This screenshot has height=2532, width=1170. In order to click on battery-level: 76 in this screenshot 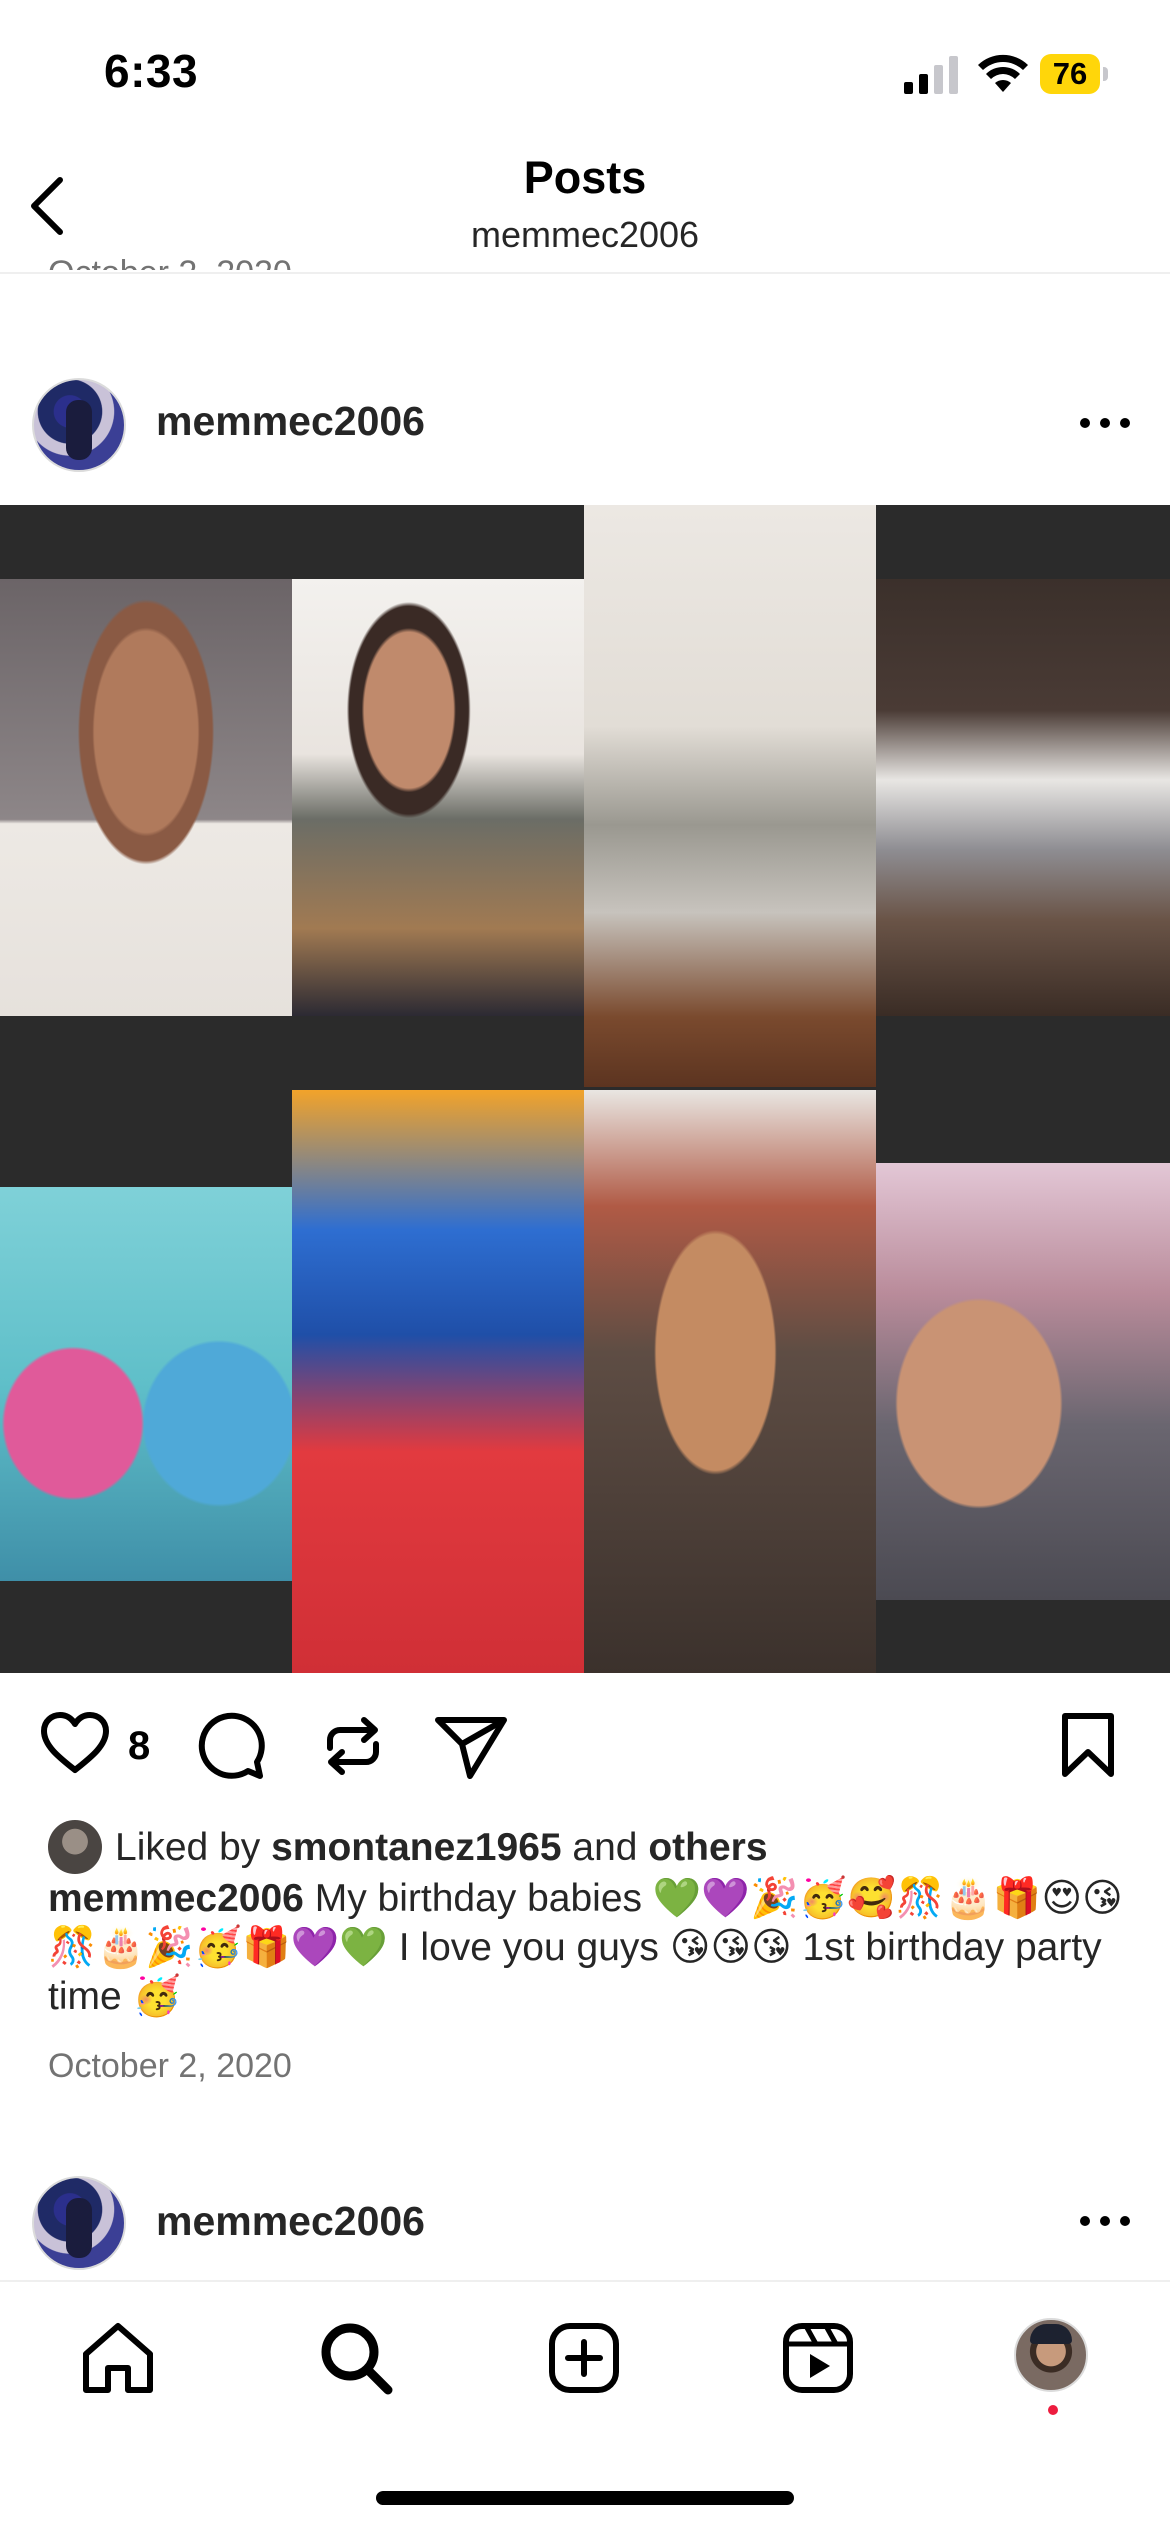, I will do `click(1070, 73)`.